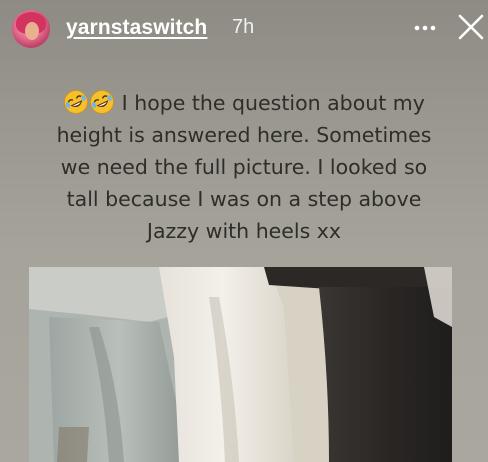 The height and width of the screenshot is (462, 488). I want to click on caption-line-2: height is answered here. Sometimes, so click(244, 135).